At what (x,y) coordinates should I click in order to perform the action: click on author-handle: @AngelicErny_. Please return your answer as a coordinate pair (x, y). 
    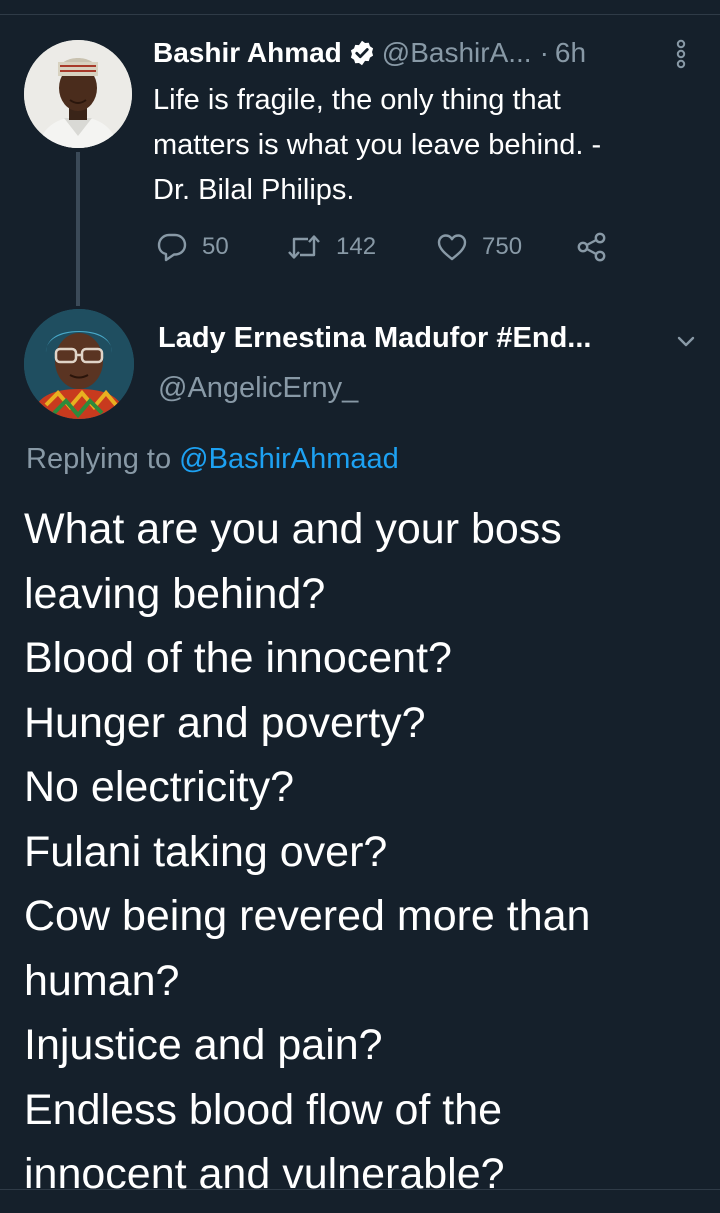
    Looking at the image, I should click on (258, 388).